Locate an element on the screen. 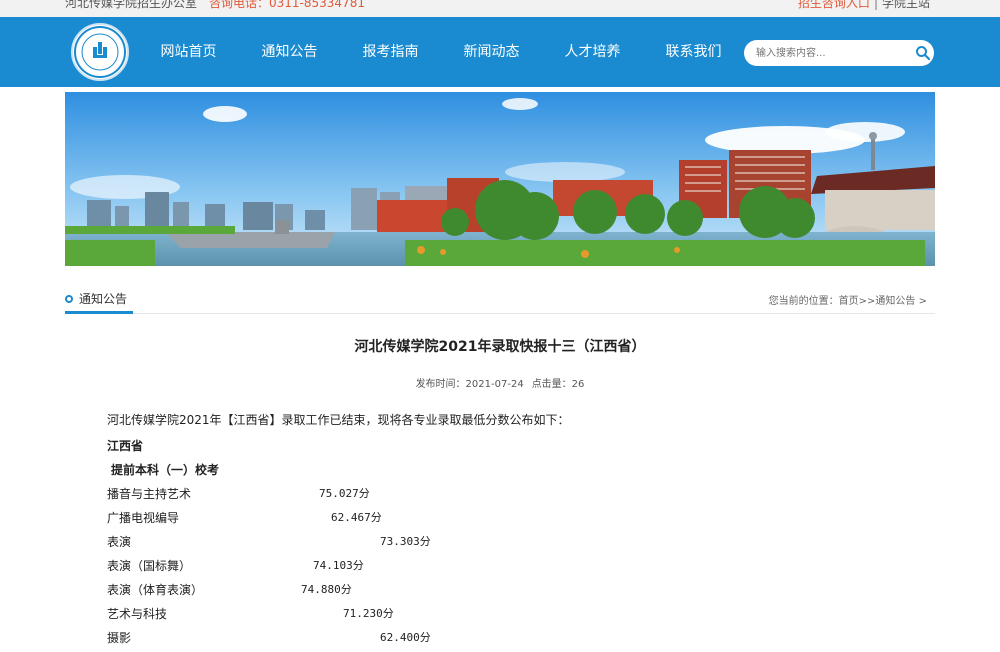 The image size is (1000, 652). main-nav: 网站首页 通知公告 报考指南 新闻动态 人才培养 联系我们 is located at coordinates (500, 52).